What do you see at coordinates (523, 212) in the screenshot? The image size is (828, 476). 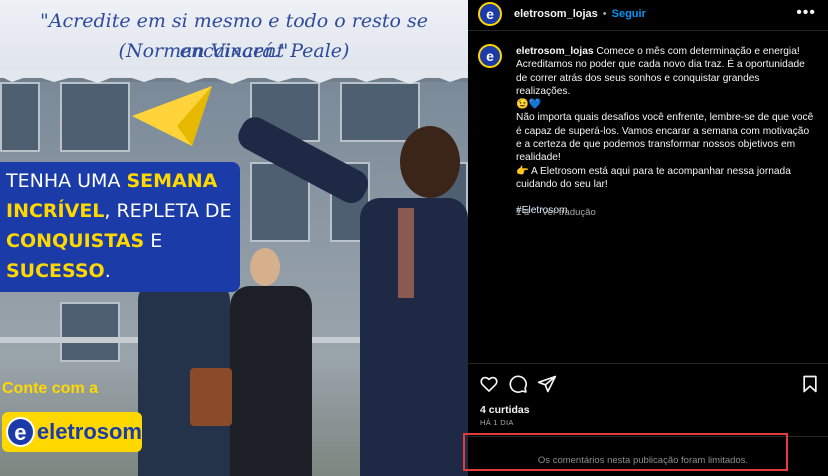 I see `caption-time: 1 d` at bounding box center [523, 212].